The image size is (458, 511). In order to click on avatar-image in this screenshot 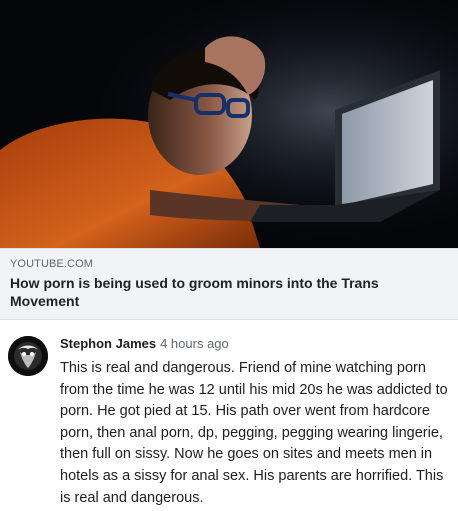, I will do `click(28, 356)`.